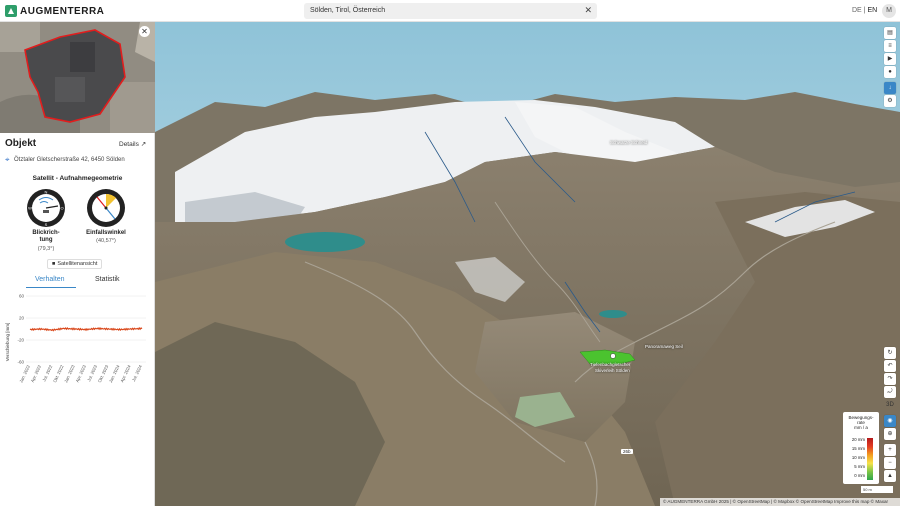 This screenshot has height=506, width=900. What do you see at coordinates (890, 72) in the screenshot?
I see `person-icon: ●` at bounding box center [890, 72].